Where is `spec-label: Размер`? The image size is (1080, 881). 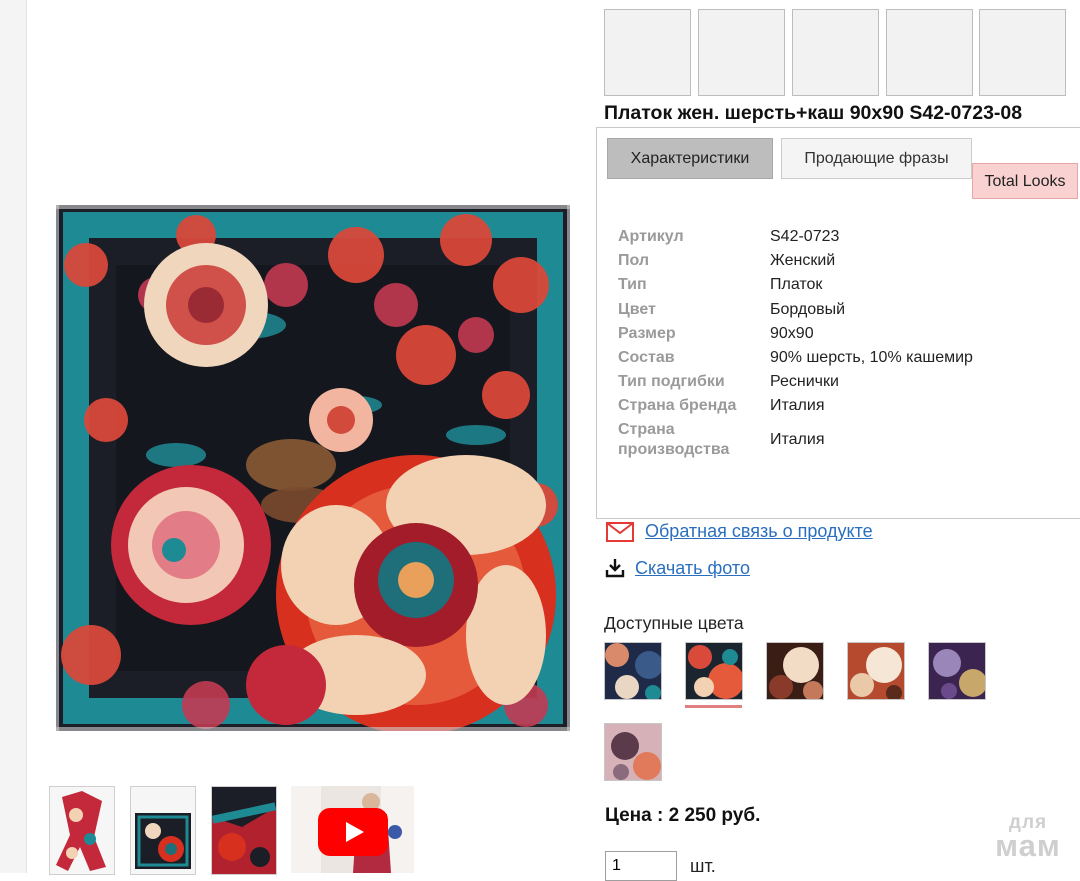 spec-label: Размер is located at coordinates (647, 333).